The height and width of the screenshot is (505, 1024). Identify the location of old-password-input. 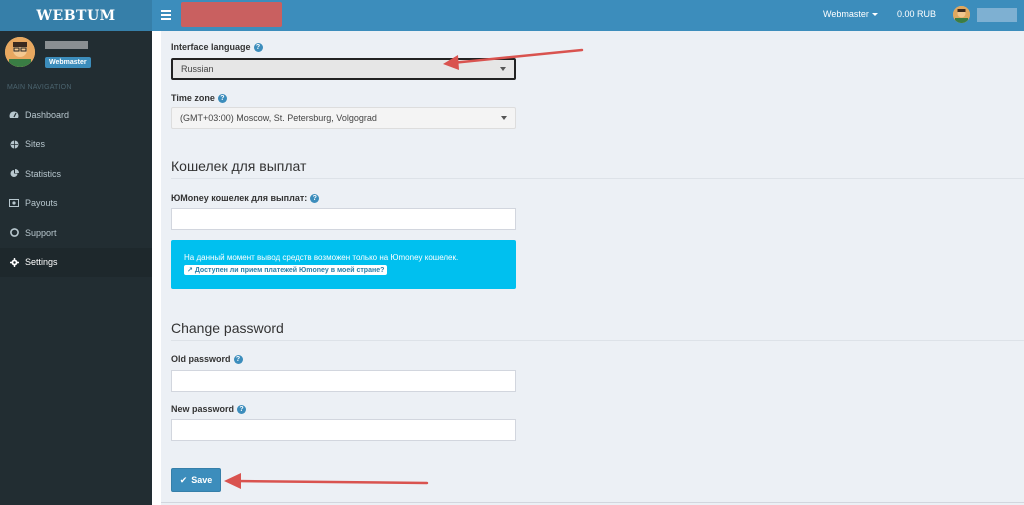
(343, 381).